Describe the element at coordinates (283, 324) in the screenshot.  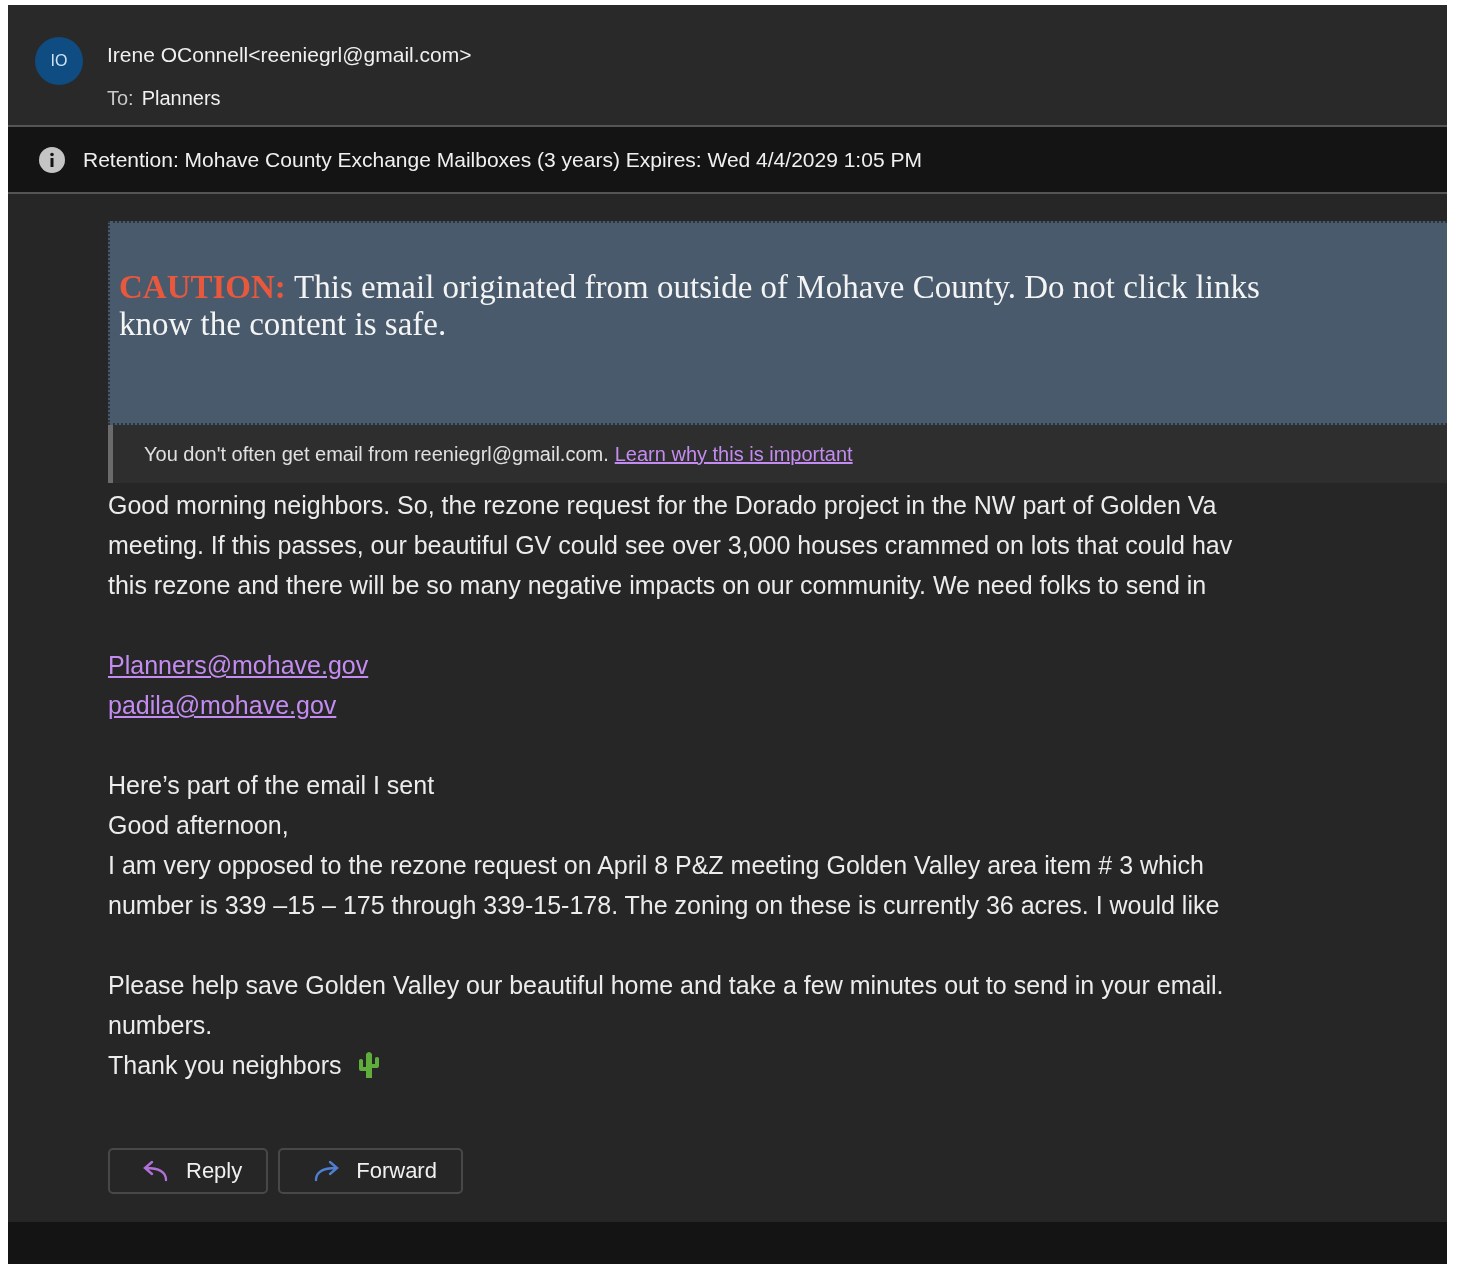
I see `caution-text: know the content is safe.` at that location.